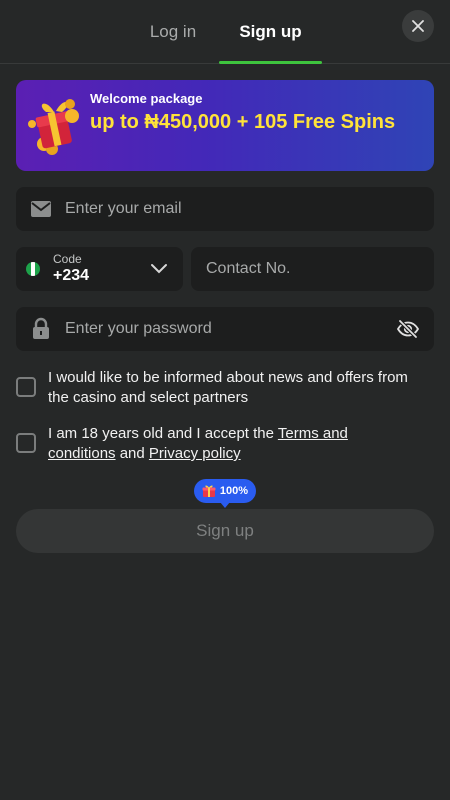 The image size is (450, 800). Describe the element at coordinates (53, 127) in the screenshot. I see `gift-box-icon` at that location.